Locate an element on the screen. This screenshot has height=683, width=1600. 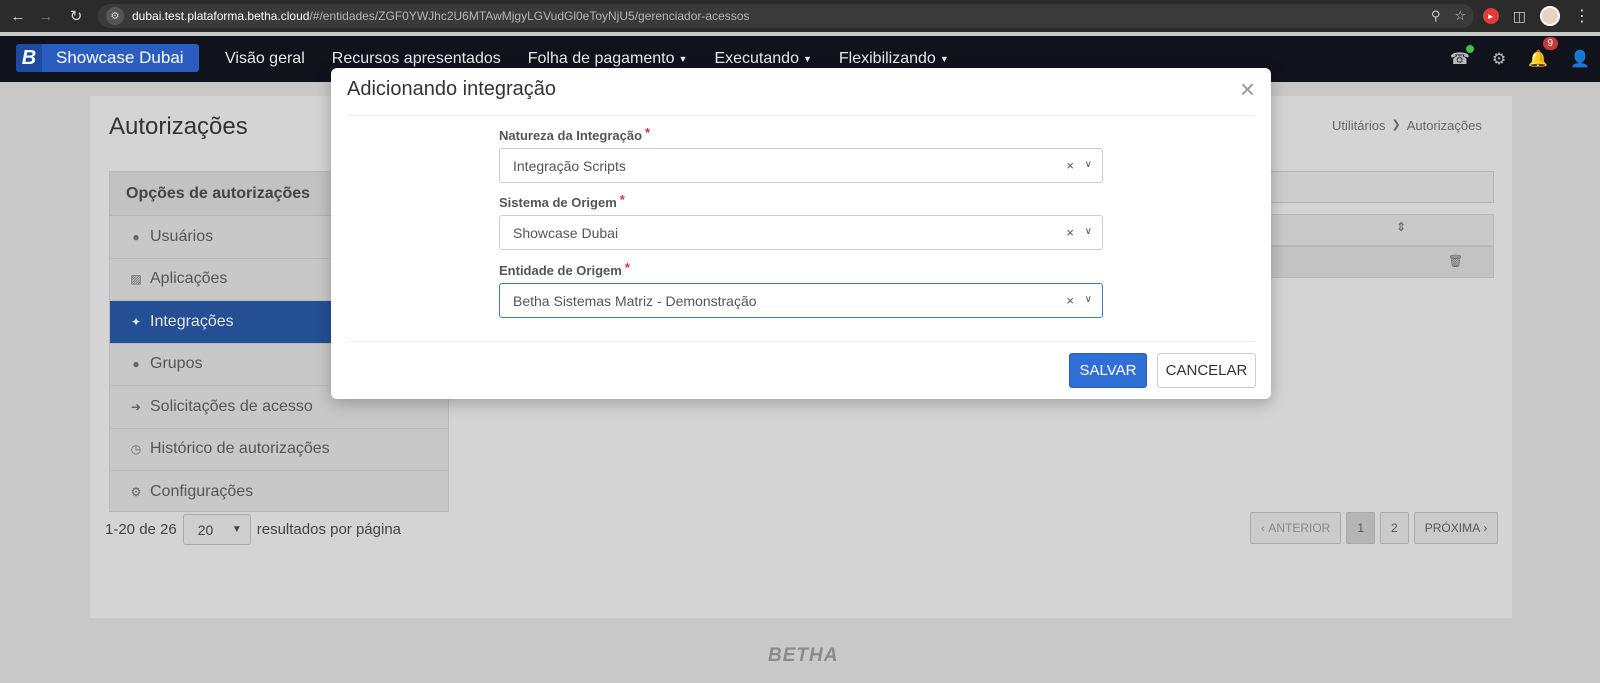
per-page-suffix: resultados por página is located at coordinates (328, 529).